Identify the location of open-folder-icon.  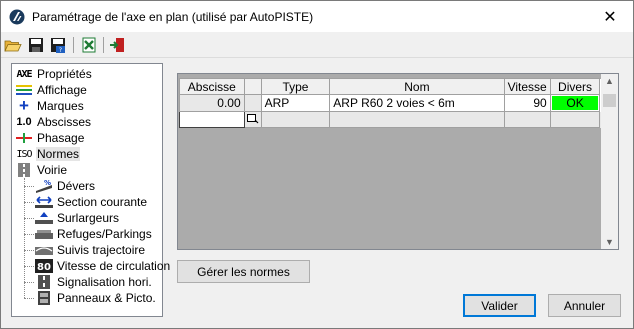
(13, 45).